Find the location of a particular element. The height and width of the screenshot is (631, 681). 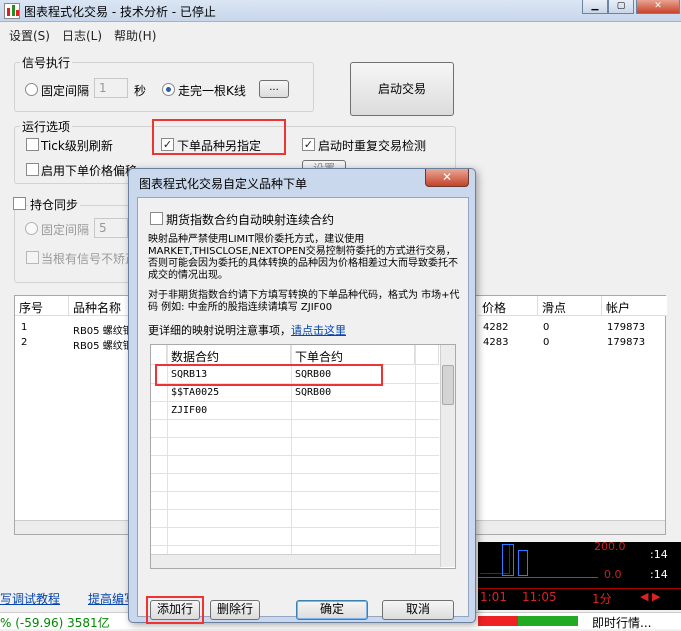

close-icon: ✕ is located at coordinates (658, 7).